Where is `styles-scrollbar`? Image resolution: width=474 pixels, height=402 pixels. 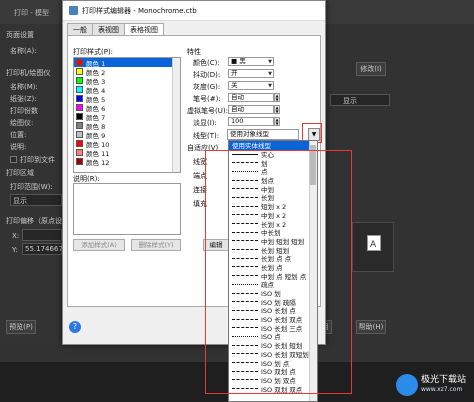
styles-scrollbar is located at coordinates (176, 115).